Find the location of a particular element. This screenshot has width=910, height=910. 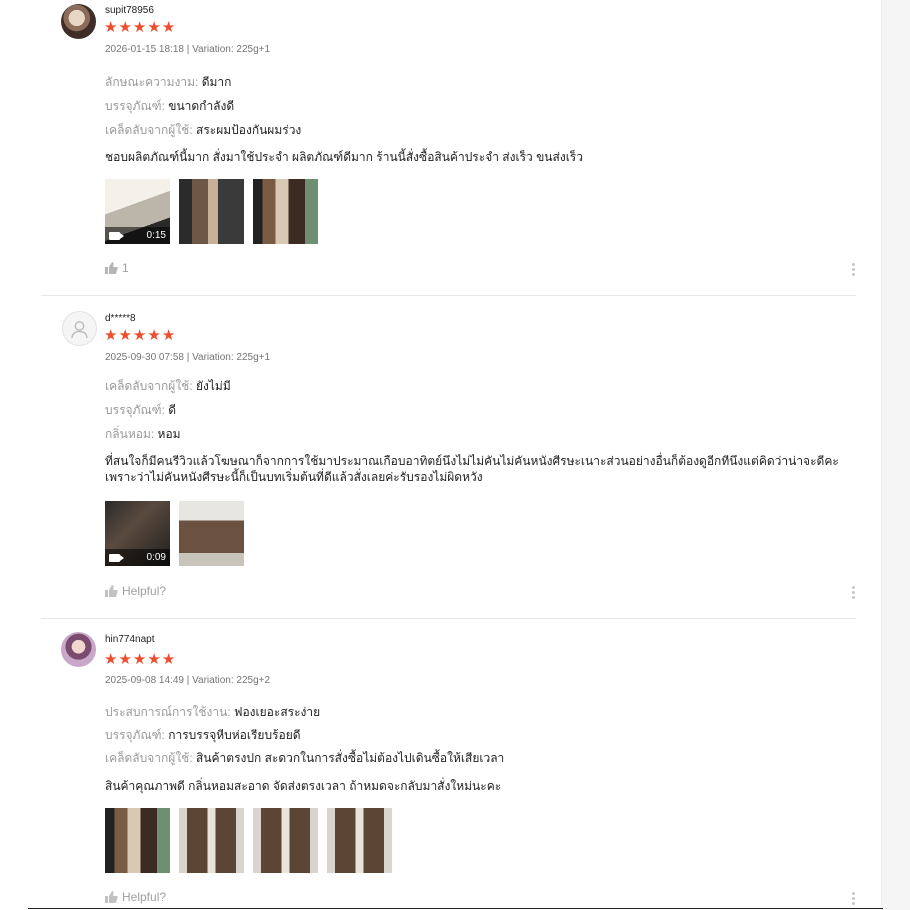

page-side-margin is located at coordinates (895, 455).